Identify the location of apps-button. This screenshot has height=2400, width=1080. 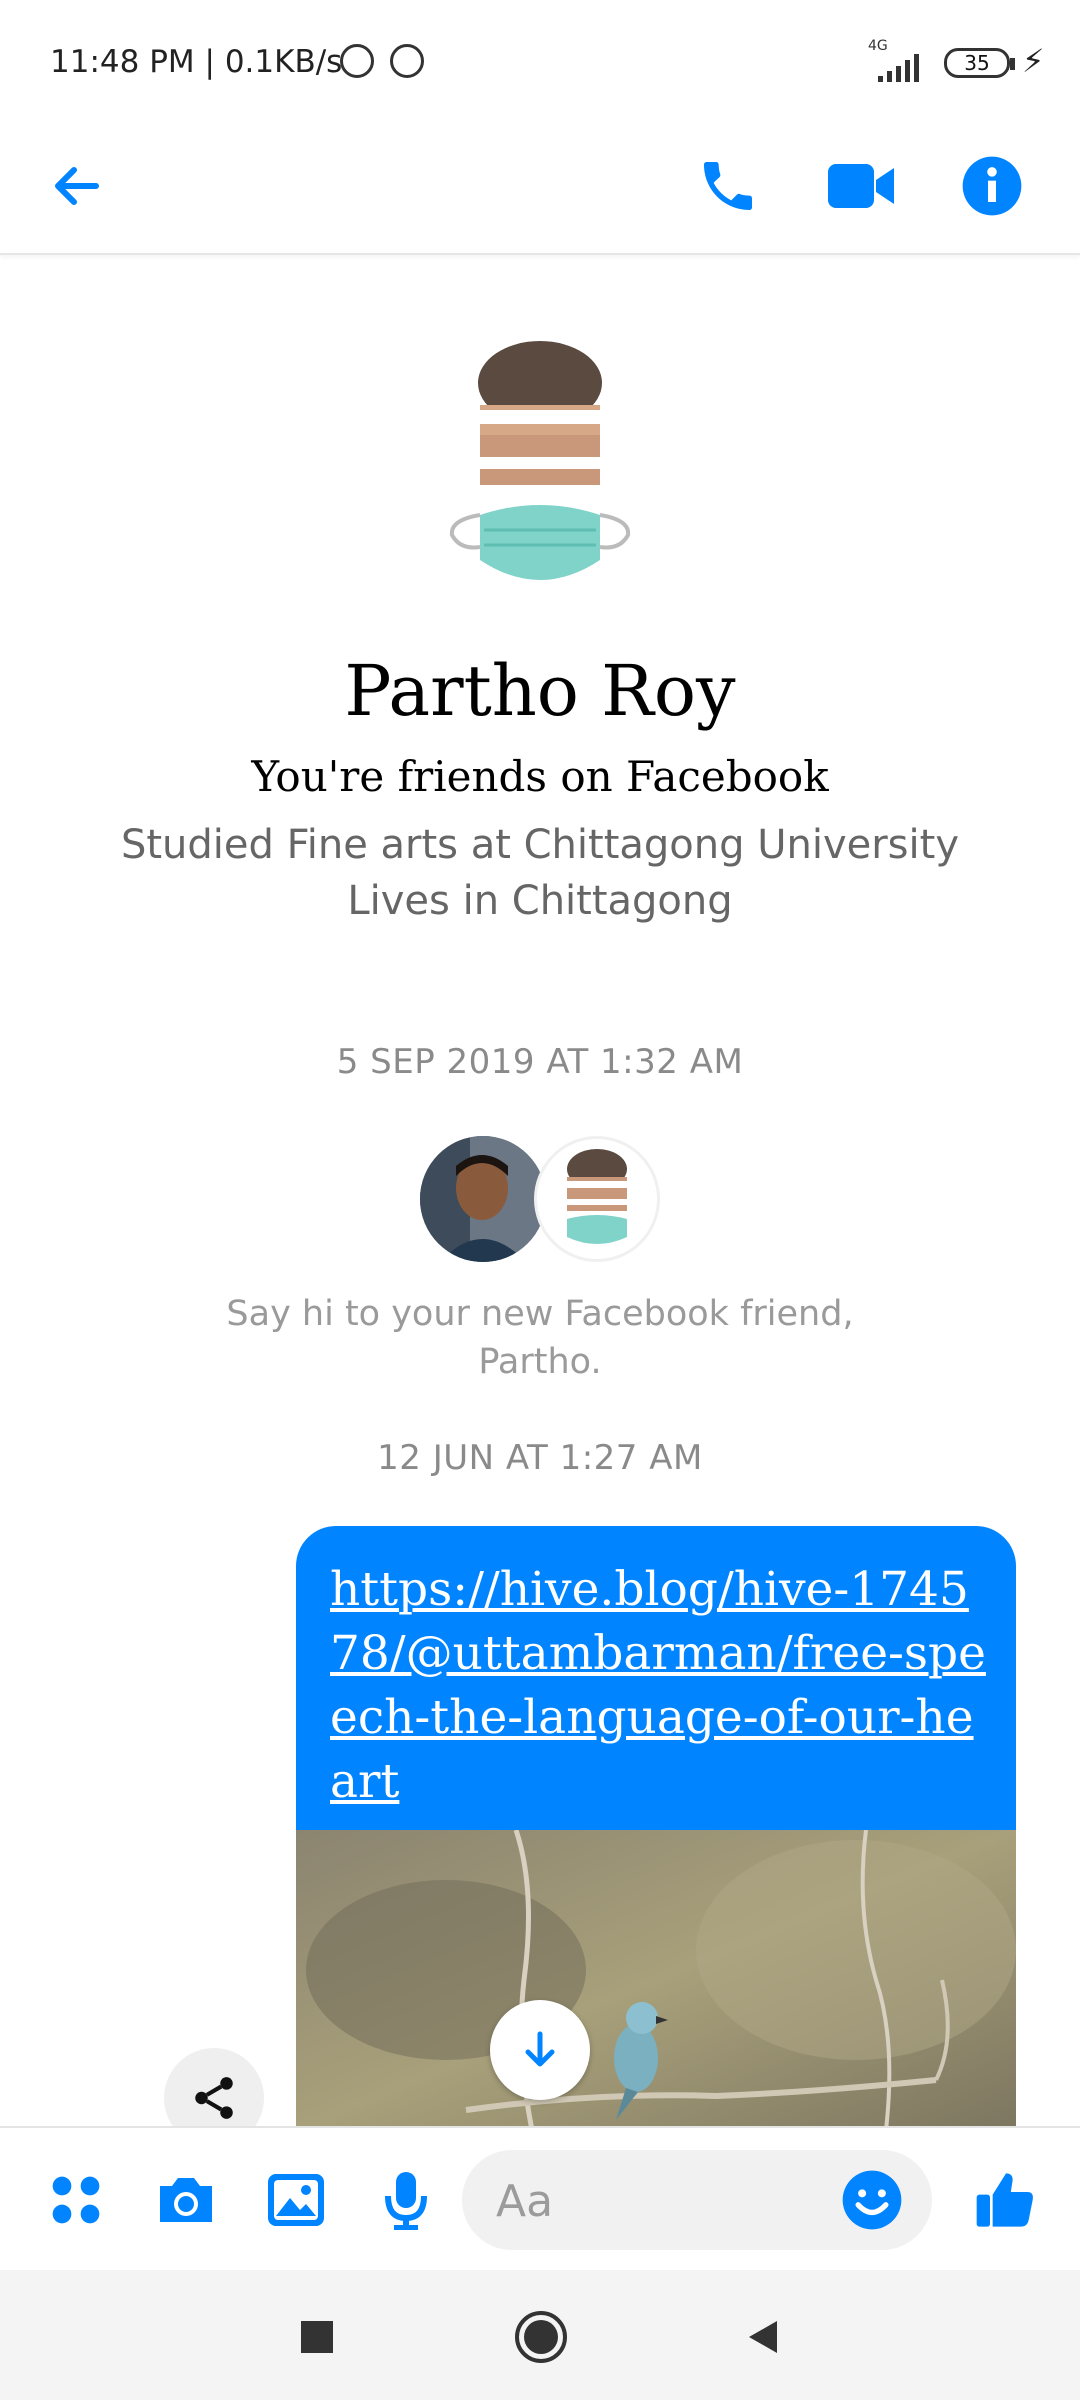
(76, 2200).